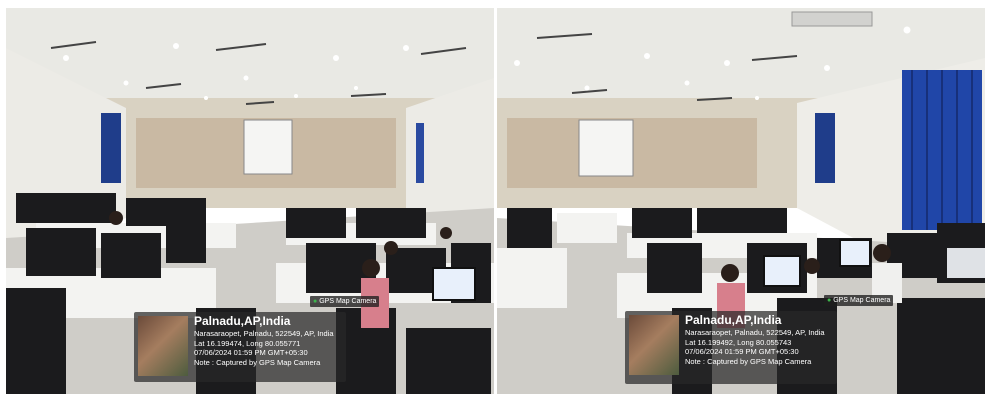 The image size is (991, 401). Describe the element at coordinates (738, 342) in the screenshot. I see `coordinates-line: Lat 16.199492, Long 80.055743` at that location.